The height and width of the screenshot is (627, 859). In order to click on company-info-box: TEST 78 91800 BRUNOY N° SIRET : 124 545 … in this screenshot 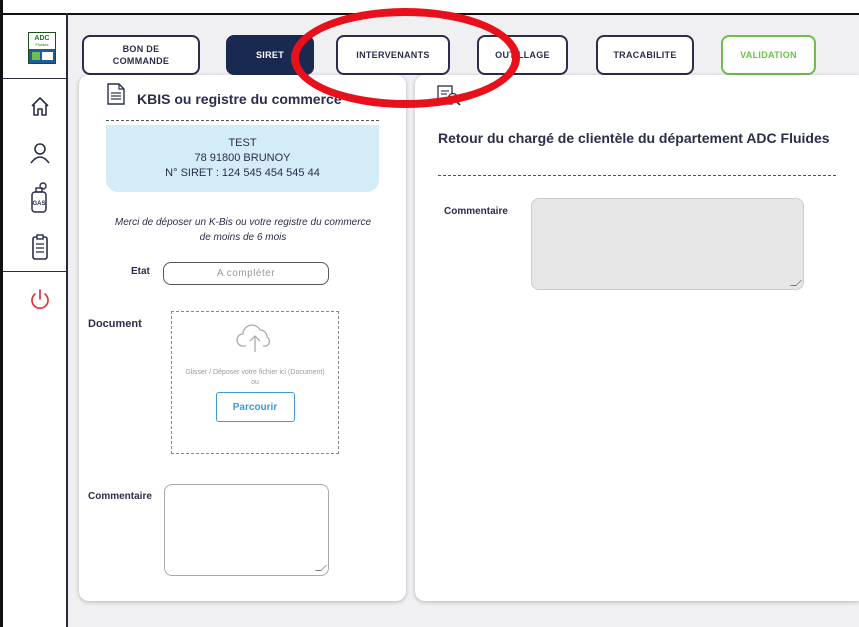, I will do `click(242, 158)`.